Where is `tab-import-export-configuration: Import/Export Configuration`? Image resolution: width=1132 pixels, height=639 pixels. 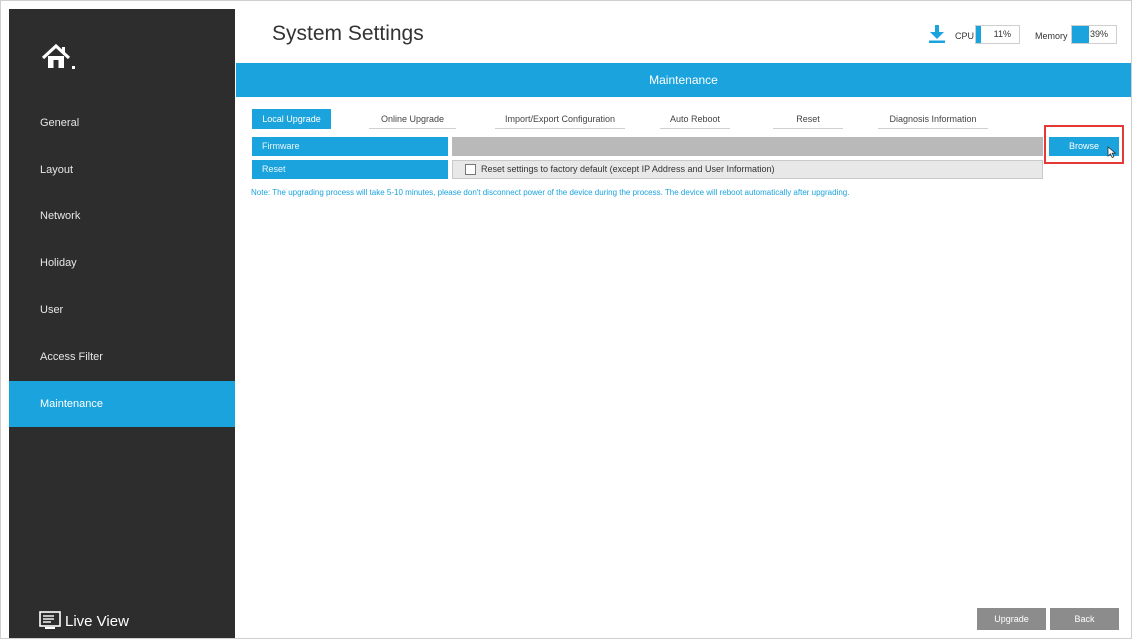
tab-import-export-configuration: Import/Export Configuration is located at coordinates (560, 119).